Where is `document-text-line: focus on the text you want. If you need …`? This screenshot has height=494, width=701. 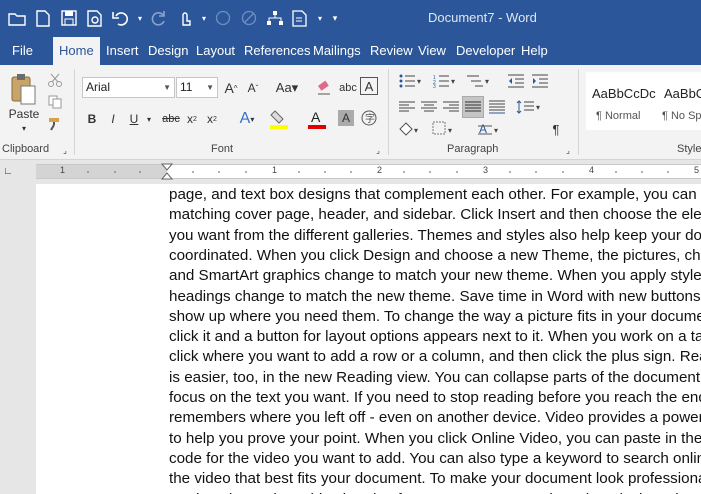 document-text-line: focus on the text you want. If you need … is located at coordinates (435, 397).